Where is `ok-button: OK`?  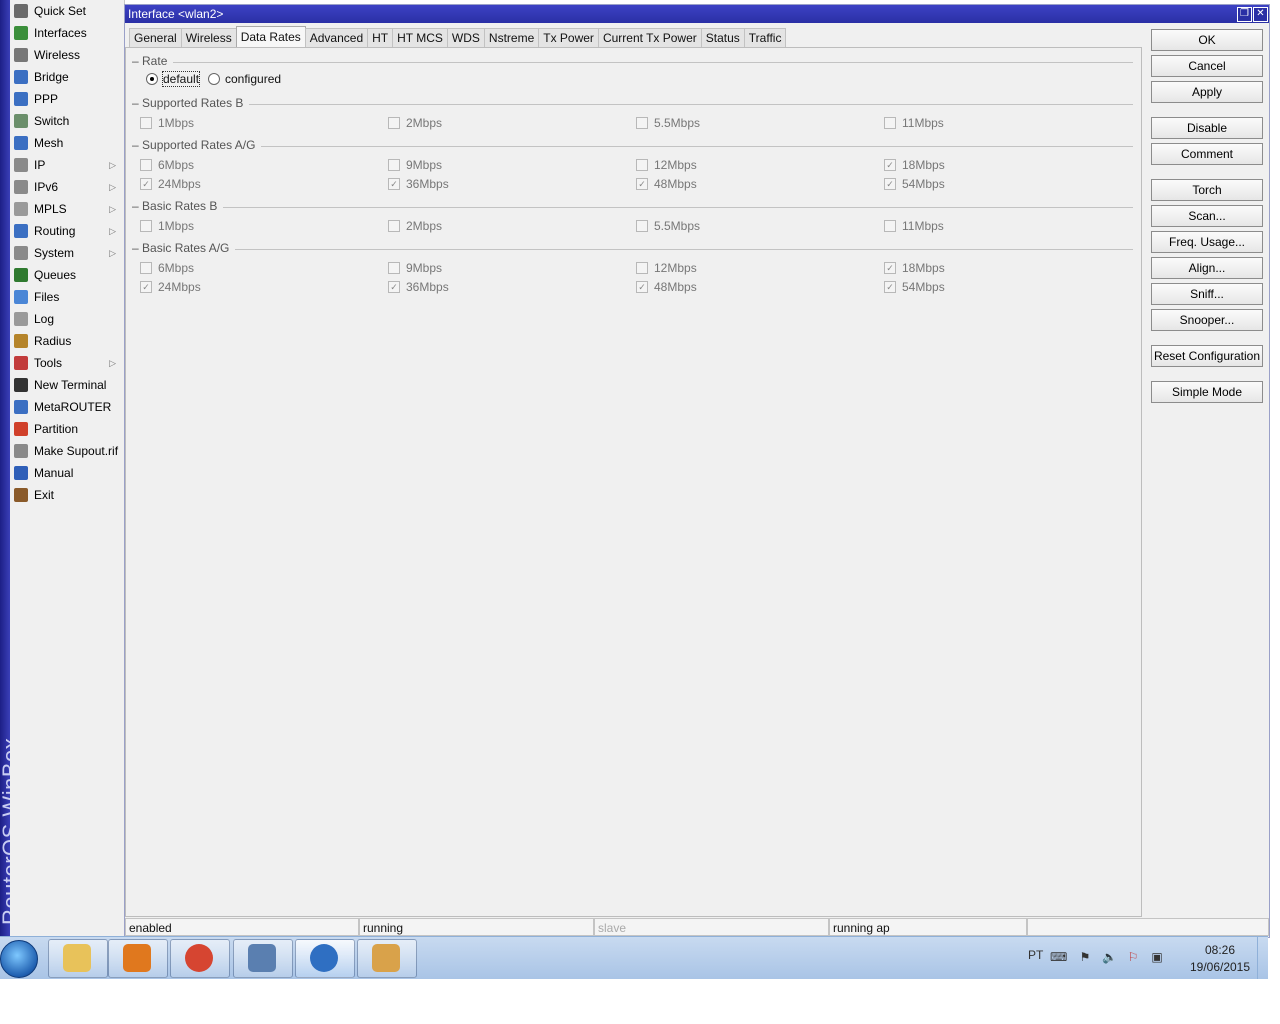 ok-button: OK is located at coordinates (1207, 40).